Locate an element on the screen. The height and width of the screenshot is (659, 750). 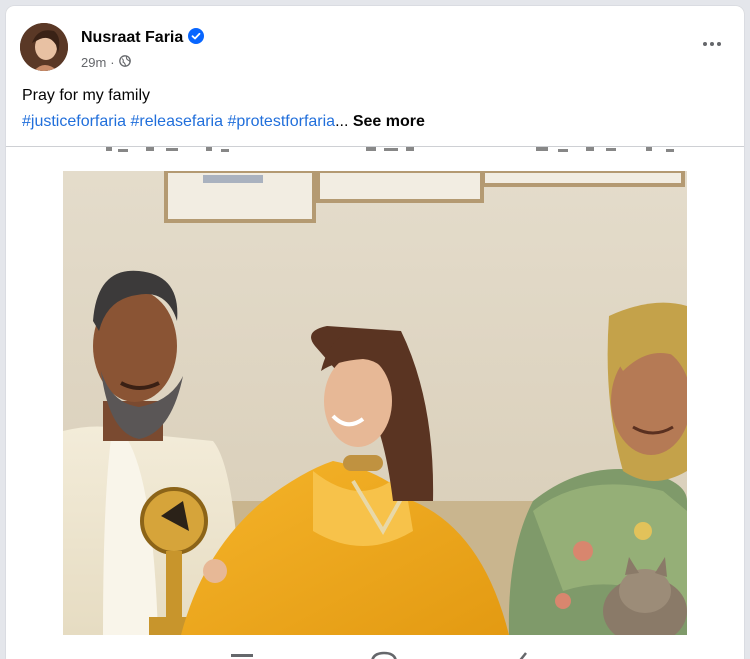
post-meta: 29m · is located at coordinates (106, 62).